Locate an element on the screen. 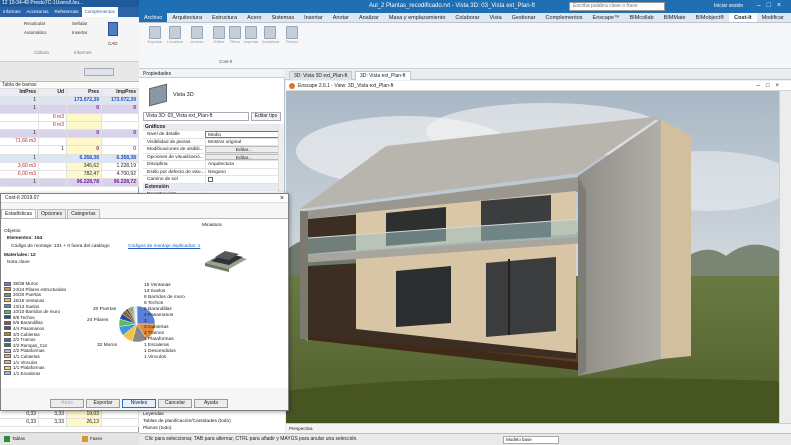  excel-tab-referencias: Referencias is located at coordinates (67, 12).